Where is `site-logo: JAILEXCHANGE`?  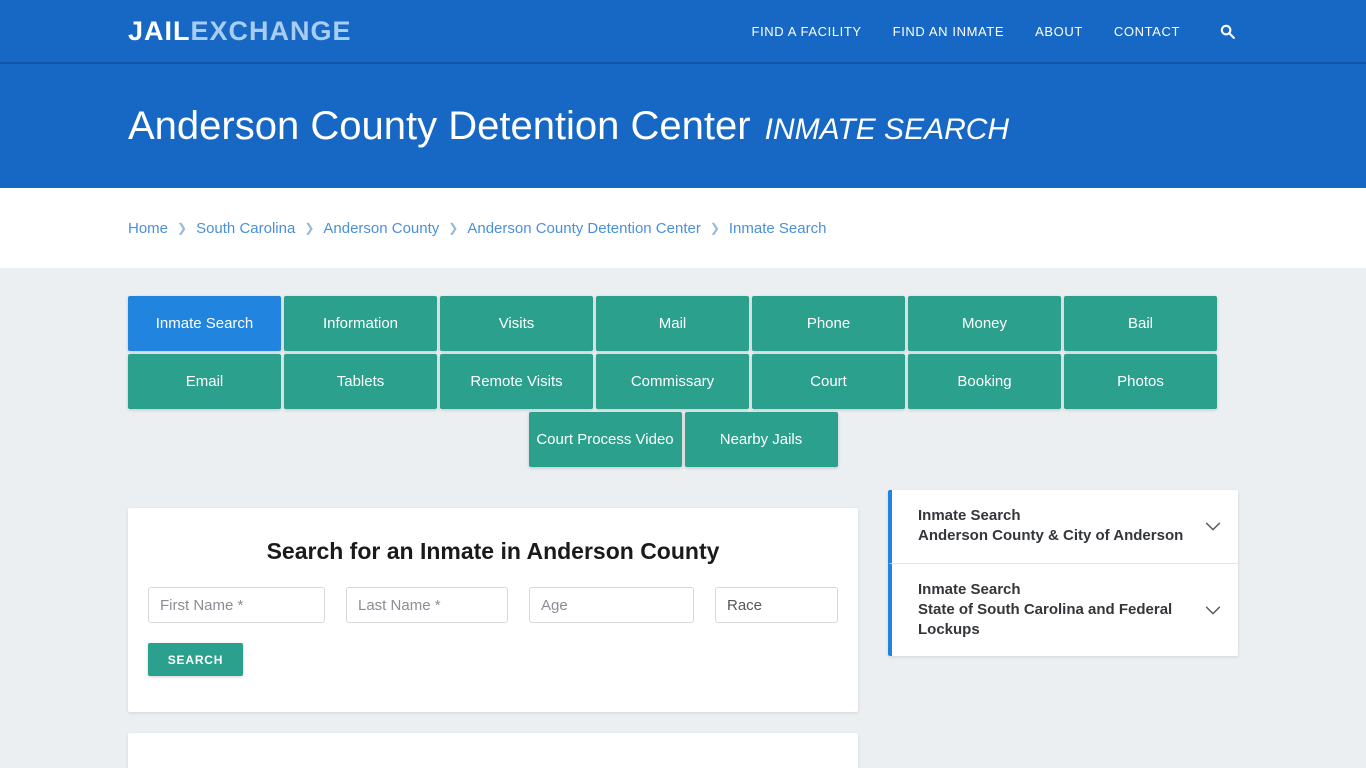 site-logo: JAILEXCHANGE is located at coordinates (240, 30).